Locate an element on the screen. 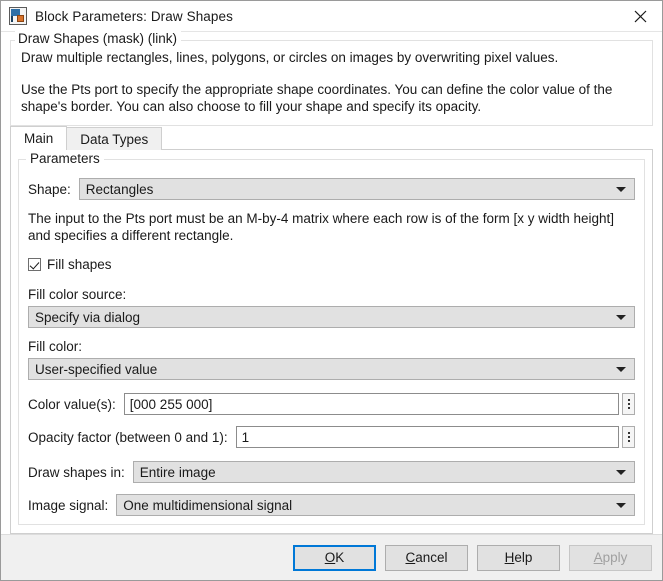  ok-button-label: K is located at coordinates (340, 557).